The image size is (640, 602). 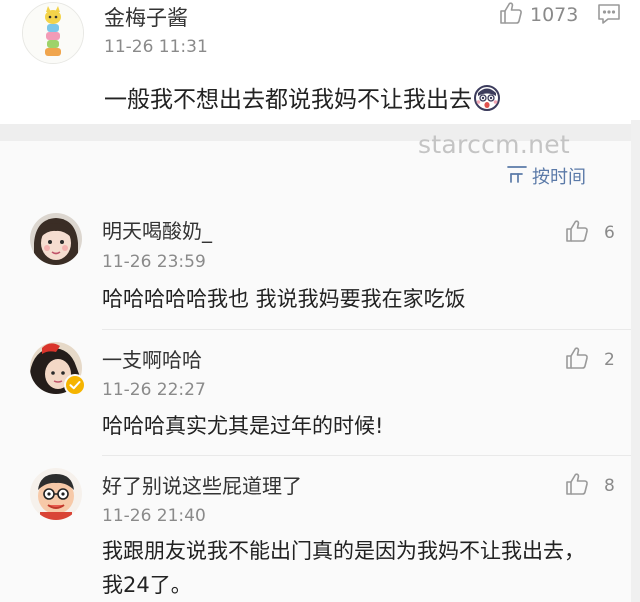 I want to click on reply-like-count: 2, so click(x=609, y=360).